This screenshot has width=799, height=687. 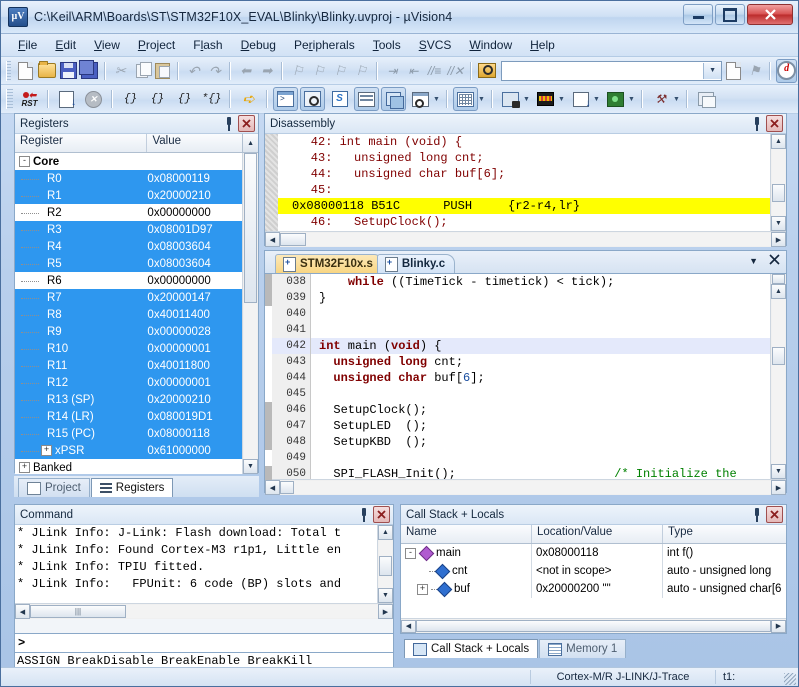 I want to click on register-value: 0x40011800, so click(x=194, y=366).